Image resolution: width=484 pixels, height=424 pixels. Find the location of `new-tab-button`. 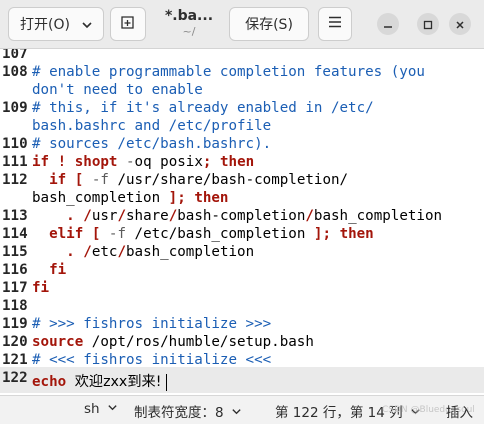

new-tab-button is located at coordinates (128, 24).